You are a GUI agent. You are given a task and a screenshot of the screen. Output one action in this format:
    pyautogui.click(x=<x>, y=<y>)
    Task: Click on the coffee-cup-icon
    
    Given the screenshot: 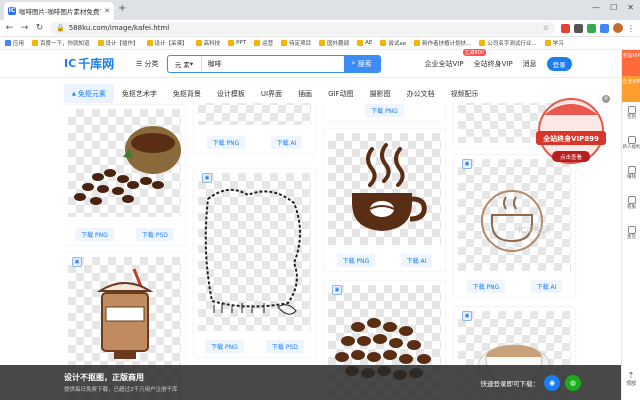 What is the action you would take?
    pyautogui.click(x=389, y=187)
    